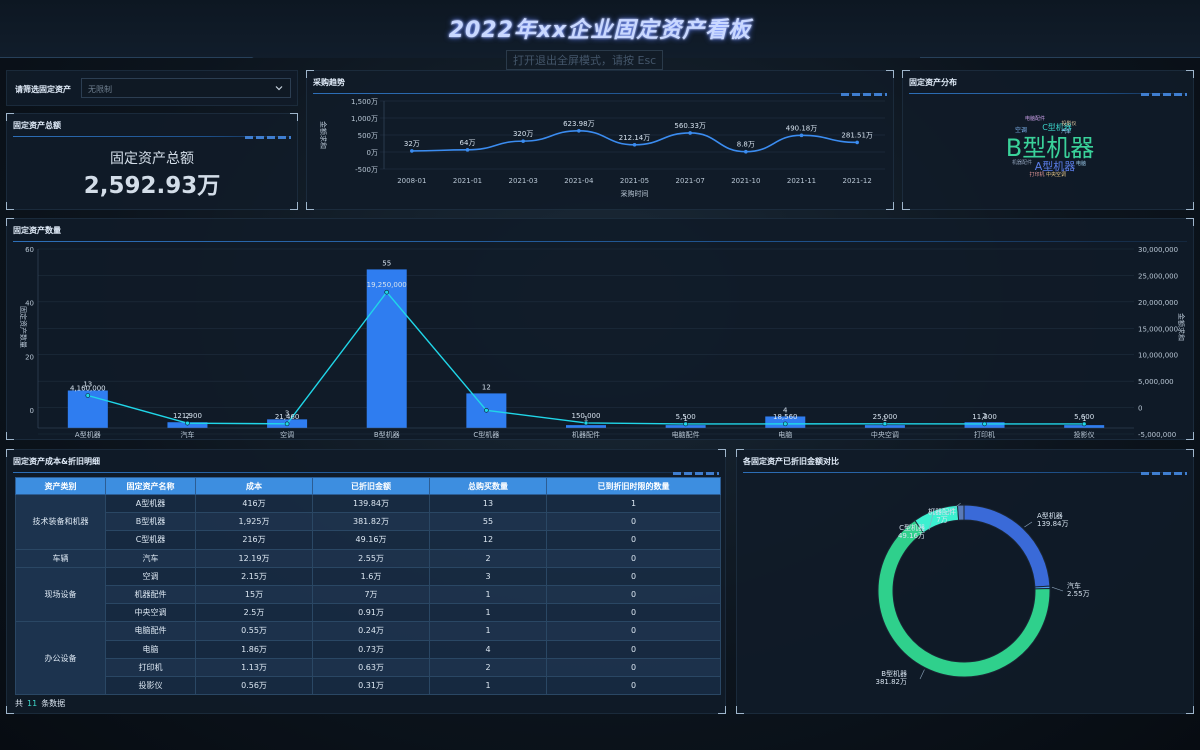 The width and height of the screenshot is (1200, 750). What do you see at coordinates (60, 486) in the screenshot?
I see `col-header-category: 资产类别` at bounding box center [60, 486].